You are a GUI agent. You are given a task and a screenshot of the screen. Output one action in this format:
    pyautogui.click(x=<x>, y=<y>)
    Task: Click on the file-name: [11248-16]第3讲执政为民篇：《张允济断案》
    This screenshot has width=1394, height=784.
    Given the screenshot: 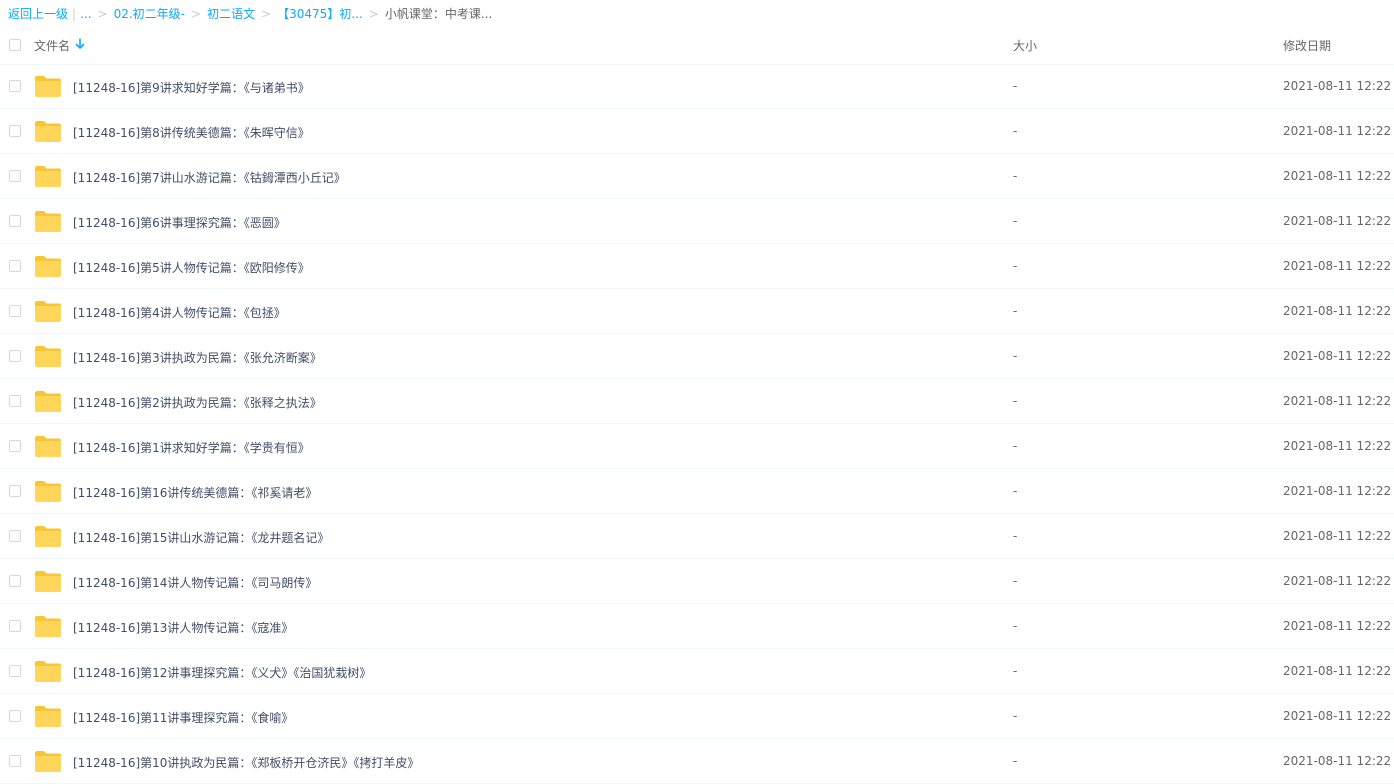 What is the action you would take?
    pyautogui.click(x=197, y=357)
    